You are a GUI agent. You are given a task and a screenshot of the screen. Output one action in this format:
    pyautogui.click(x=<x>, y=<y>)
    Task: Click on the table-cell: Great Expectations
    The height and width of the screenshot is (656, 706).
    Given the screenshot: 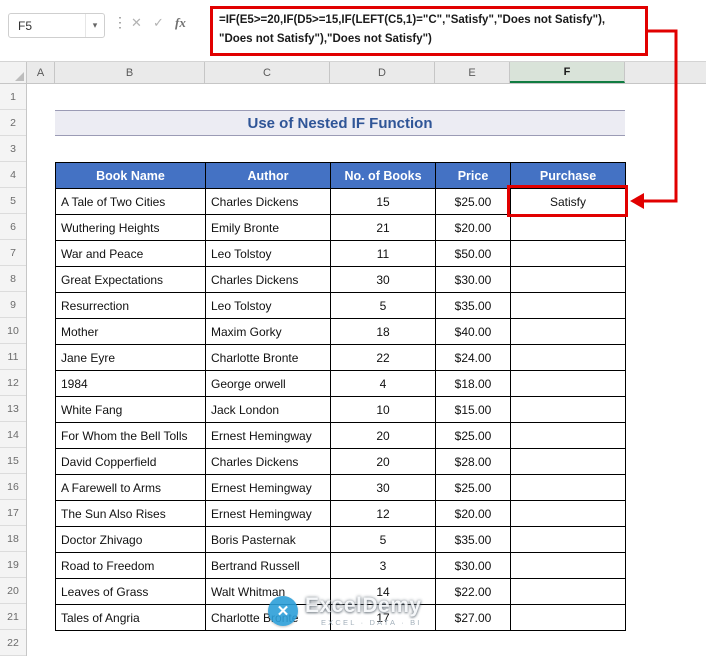 What is the action you would take?
    pyautogui.click(x=131, y=280)
    